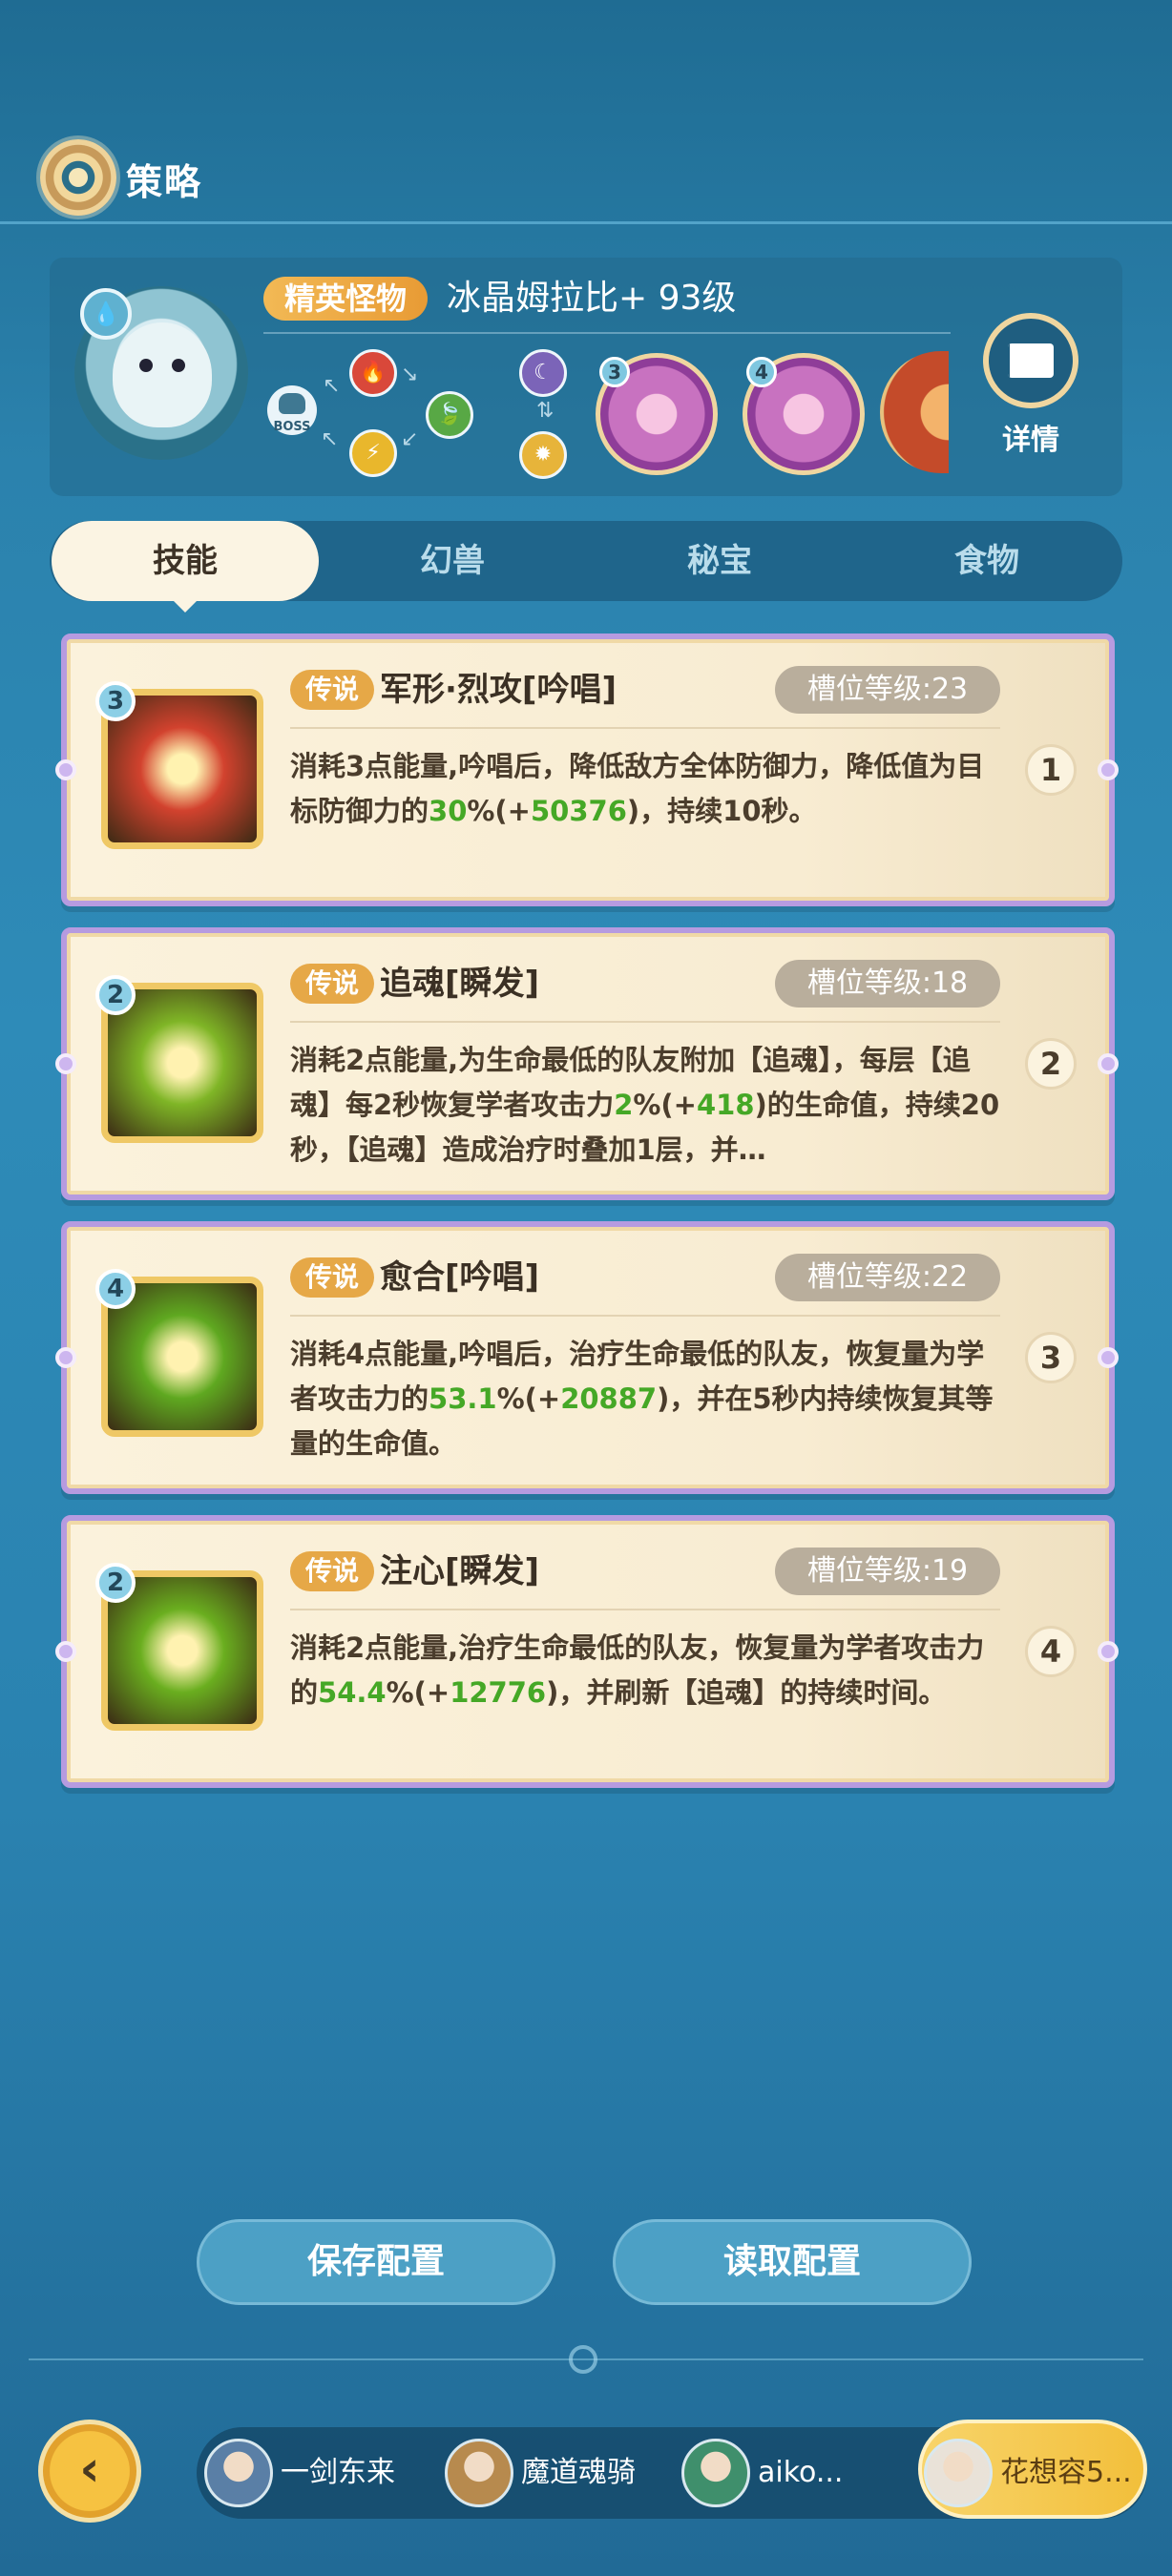 The image size is (1172, 2576). Describe the element at coordinates (338, 2472) in the screenshot. I see `member-name: 一剑东来` at that location.